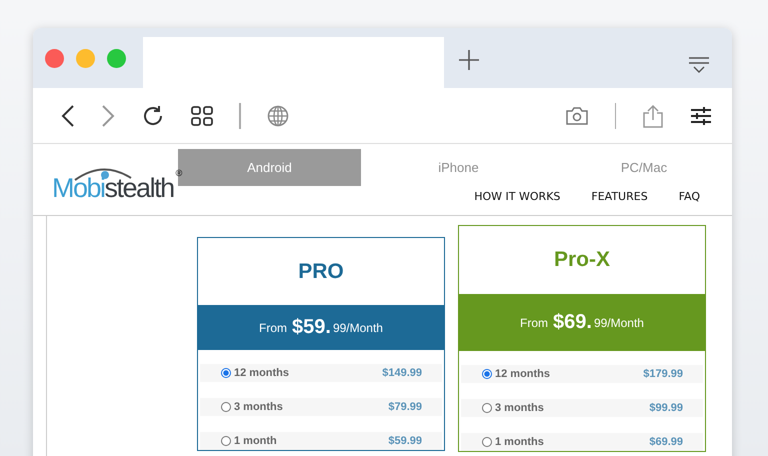 The width and height of the screenshot is (768, 456). I want to click on grid-icon, so click(202, 116).